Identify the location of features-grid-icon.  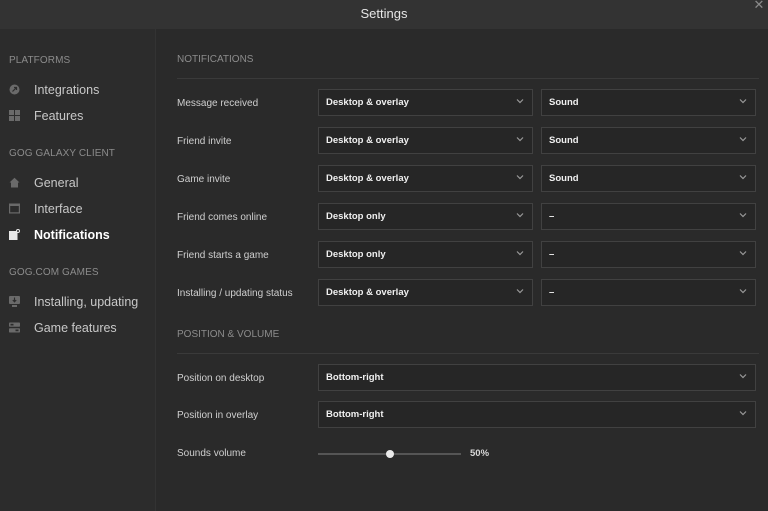
(14, 115).